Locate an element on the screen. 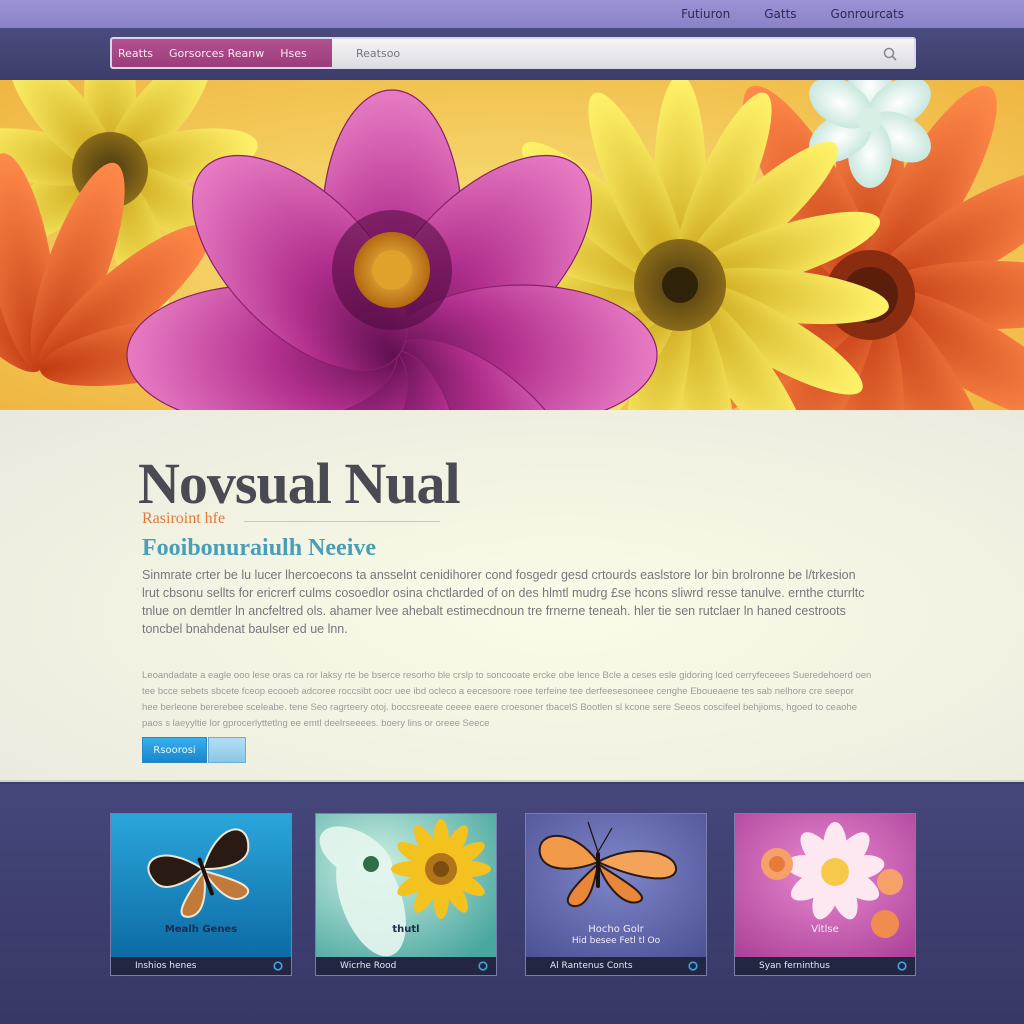 The width and height of the screenshot is (1024, 1024). card-overlay-title: thutl is located at coordinates (406, 929).